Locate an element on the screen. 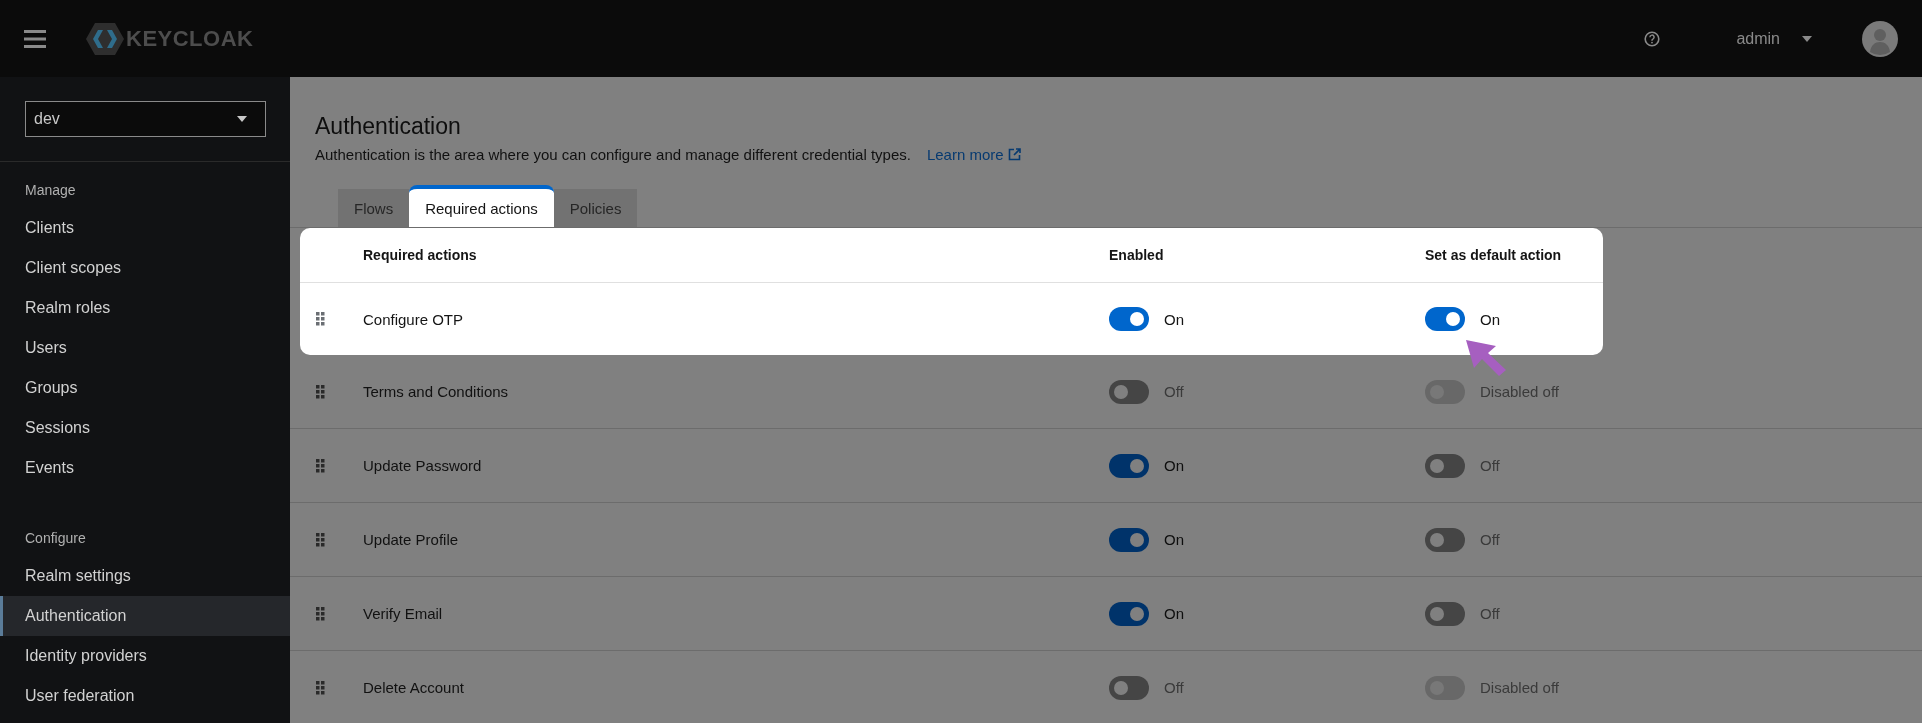  nav-item: Realm roles is located at coordinates (145, 308).